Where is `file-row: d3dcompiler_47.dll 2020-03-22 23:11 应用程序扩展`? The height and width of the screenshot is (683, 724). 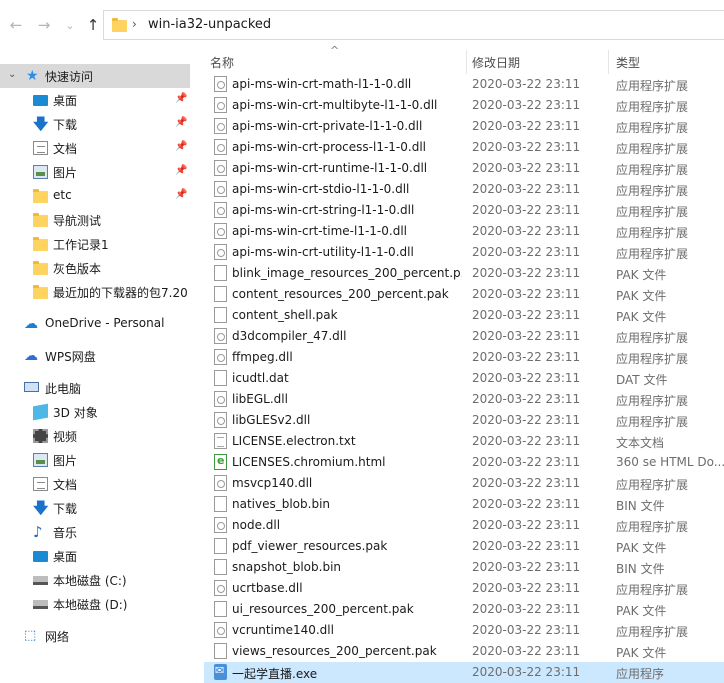 file-row: d3dcompiler_47.dll 2020-03-22 23:11 应用程序扩展 is located at coordinates (464, 336).